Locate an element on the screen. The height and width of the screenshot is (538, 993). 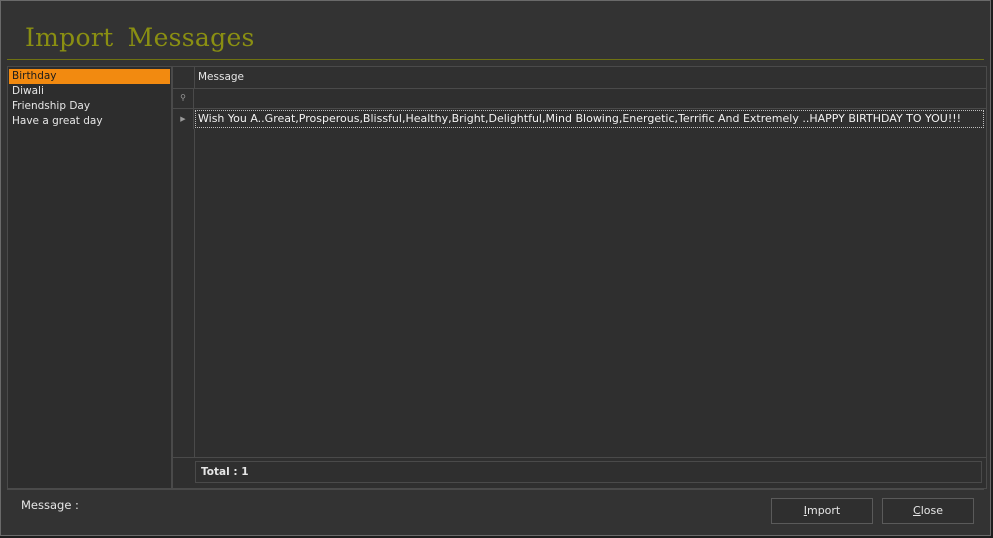
message-label: Message : is located at coordinates (50, 505).